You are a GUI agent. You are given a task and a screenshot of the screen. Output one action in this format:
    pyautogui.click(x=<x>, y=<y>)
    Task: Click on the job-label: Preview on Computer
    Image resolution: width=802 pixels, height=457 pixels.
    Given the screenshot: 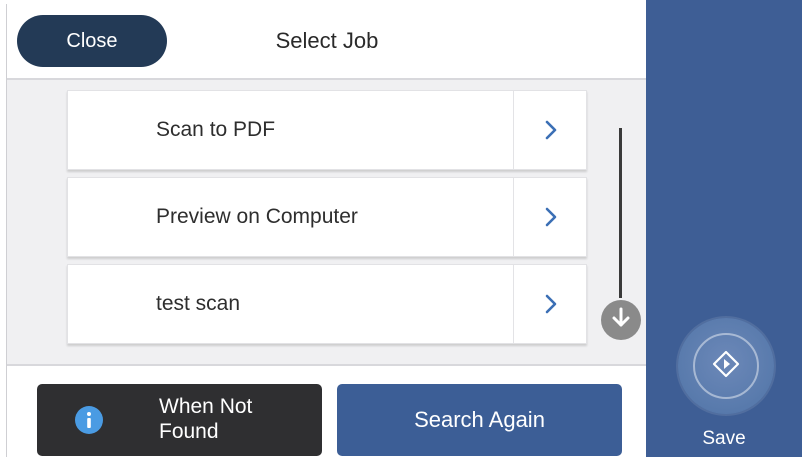 What is the action you would take?
    pyautogui.click(x=257, y=216)
    